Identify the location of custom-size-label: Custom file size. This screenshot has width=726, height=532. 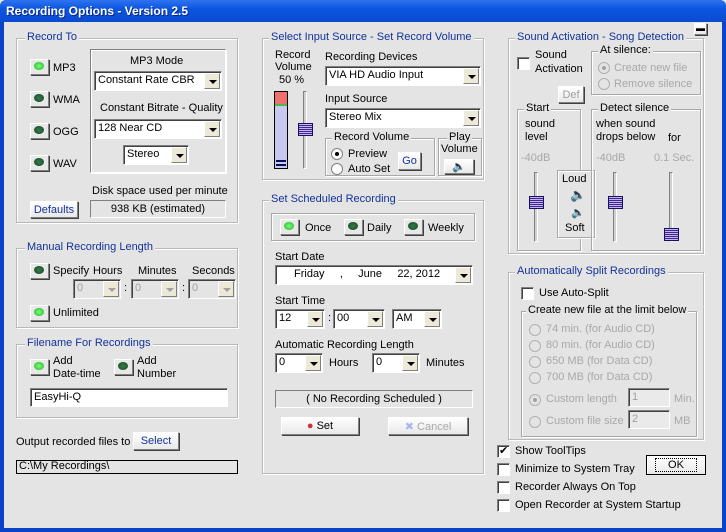
(585, 421).